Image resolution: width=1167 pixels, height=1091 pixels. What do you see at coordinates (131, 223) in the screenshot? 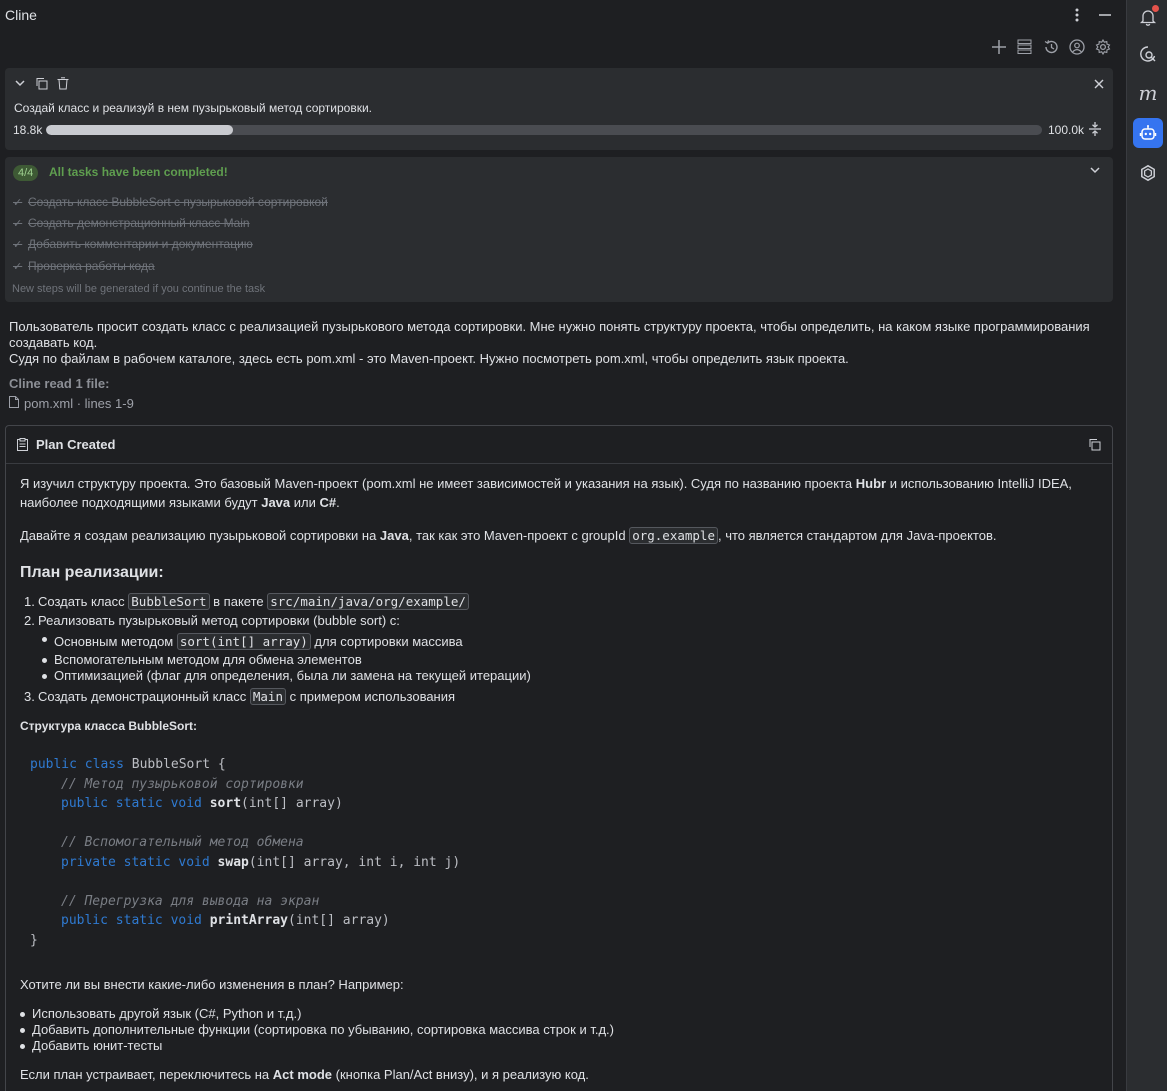
I see `todo-item: ✓ Создать демонстрационный класс Main` at bounding box center [131, 223].